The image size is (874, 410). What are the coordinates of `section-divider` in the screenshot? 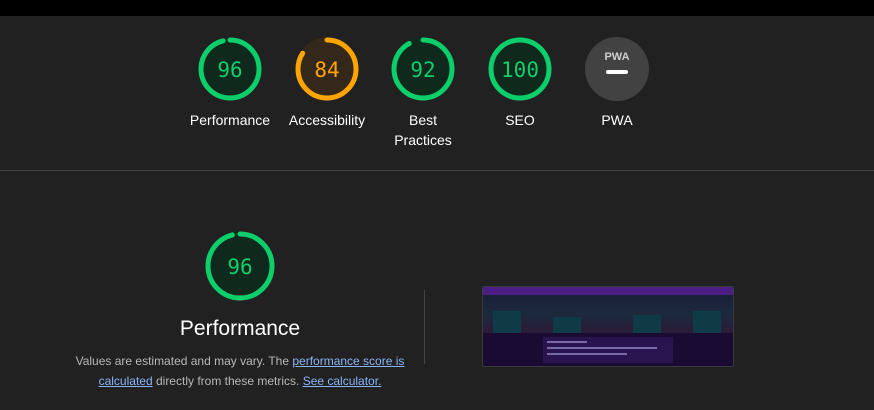 It's located at (437, 170).